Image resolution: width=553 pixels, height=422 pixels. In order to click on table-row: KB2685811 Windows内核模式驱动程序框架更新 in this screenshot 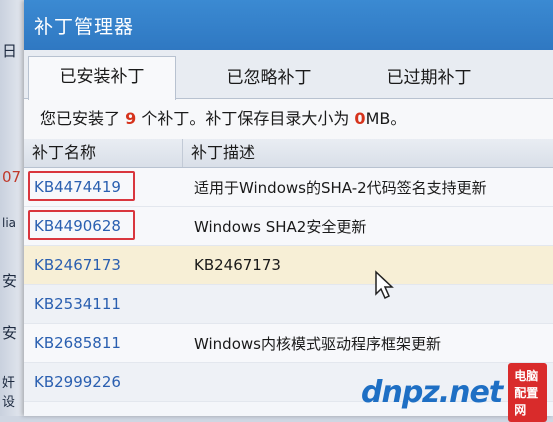, I will do `click(288, 343)`.